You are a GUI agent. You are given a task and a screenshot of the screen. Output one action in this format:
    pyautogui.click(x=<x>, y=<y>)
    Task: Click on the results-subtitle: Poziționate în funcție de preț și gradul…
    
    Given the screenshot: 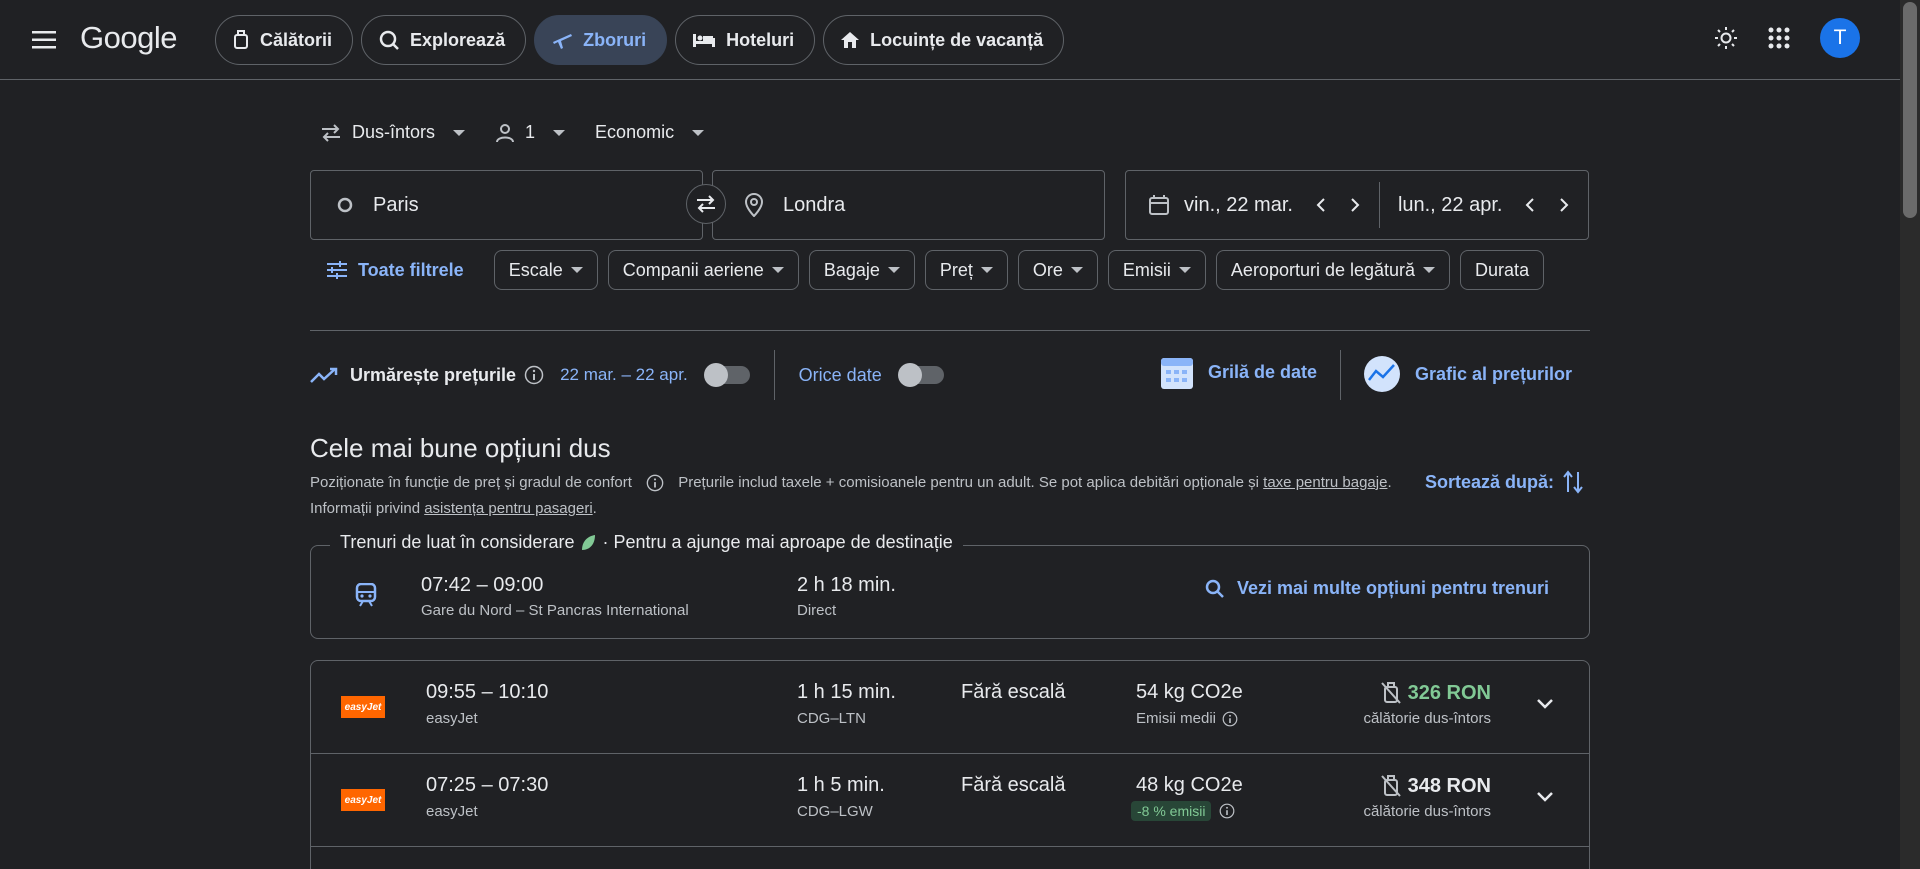 What is the action you would take?
    pyautogui.click(x=860, y=496)
    